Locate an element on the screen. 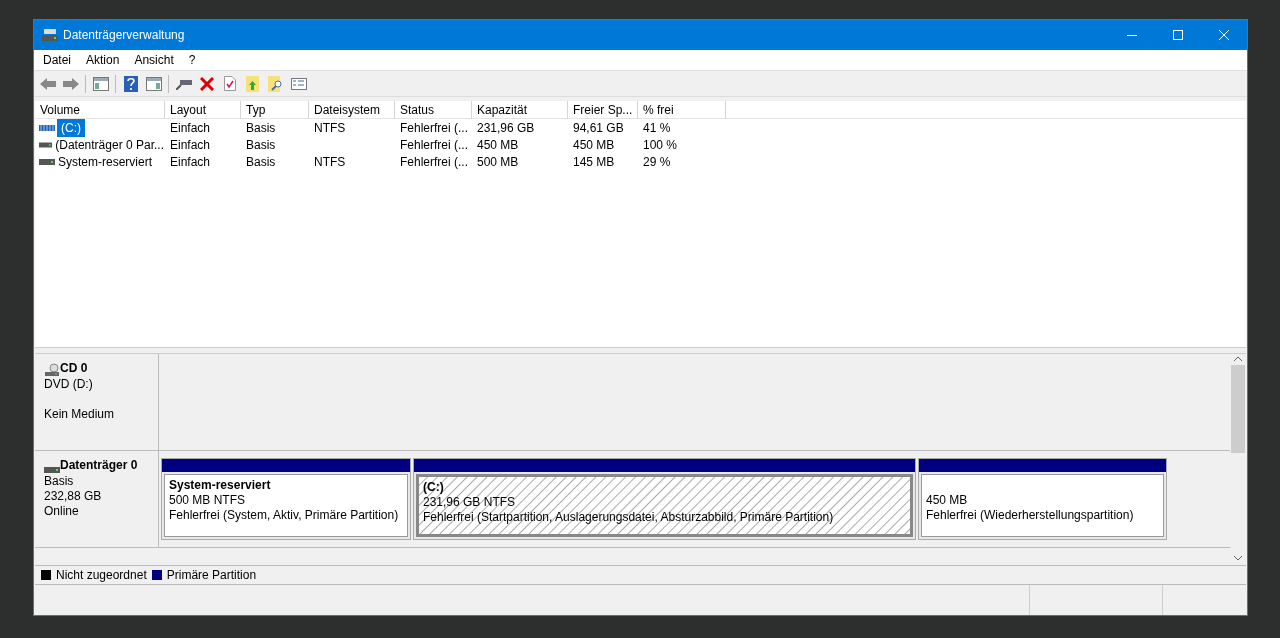 Image resolution: width=1280 pixels, height=638 pixels. forward-arrow-icon is located at coordinates (70, 83).